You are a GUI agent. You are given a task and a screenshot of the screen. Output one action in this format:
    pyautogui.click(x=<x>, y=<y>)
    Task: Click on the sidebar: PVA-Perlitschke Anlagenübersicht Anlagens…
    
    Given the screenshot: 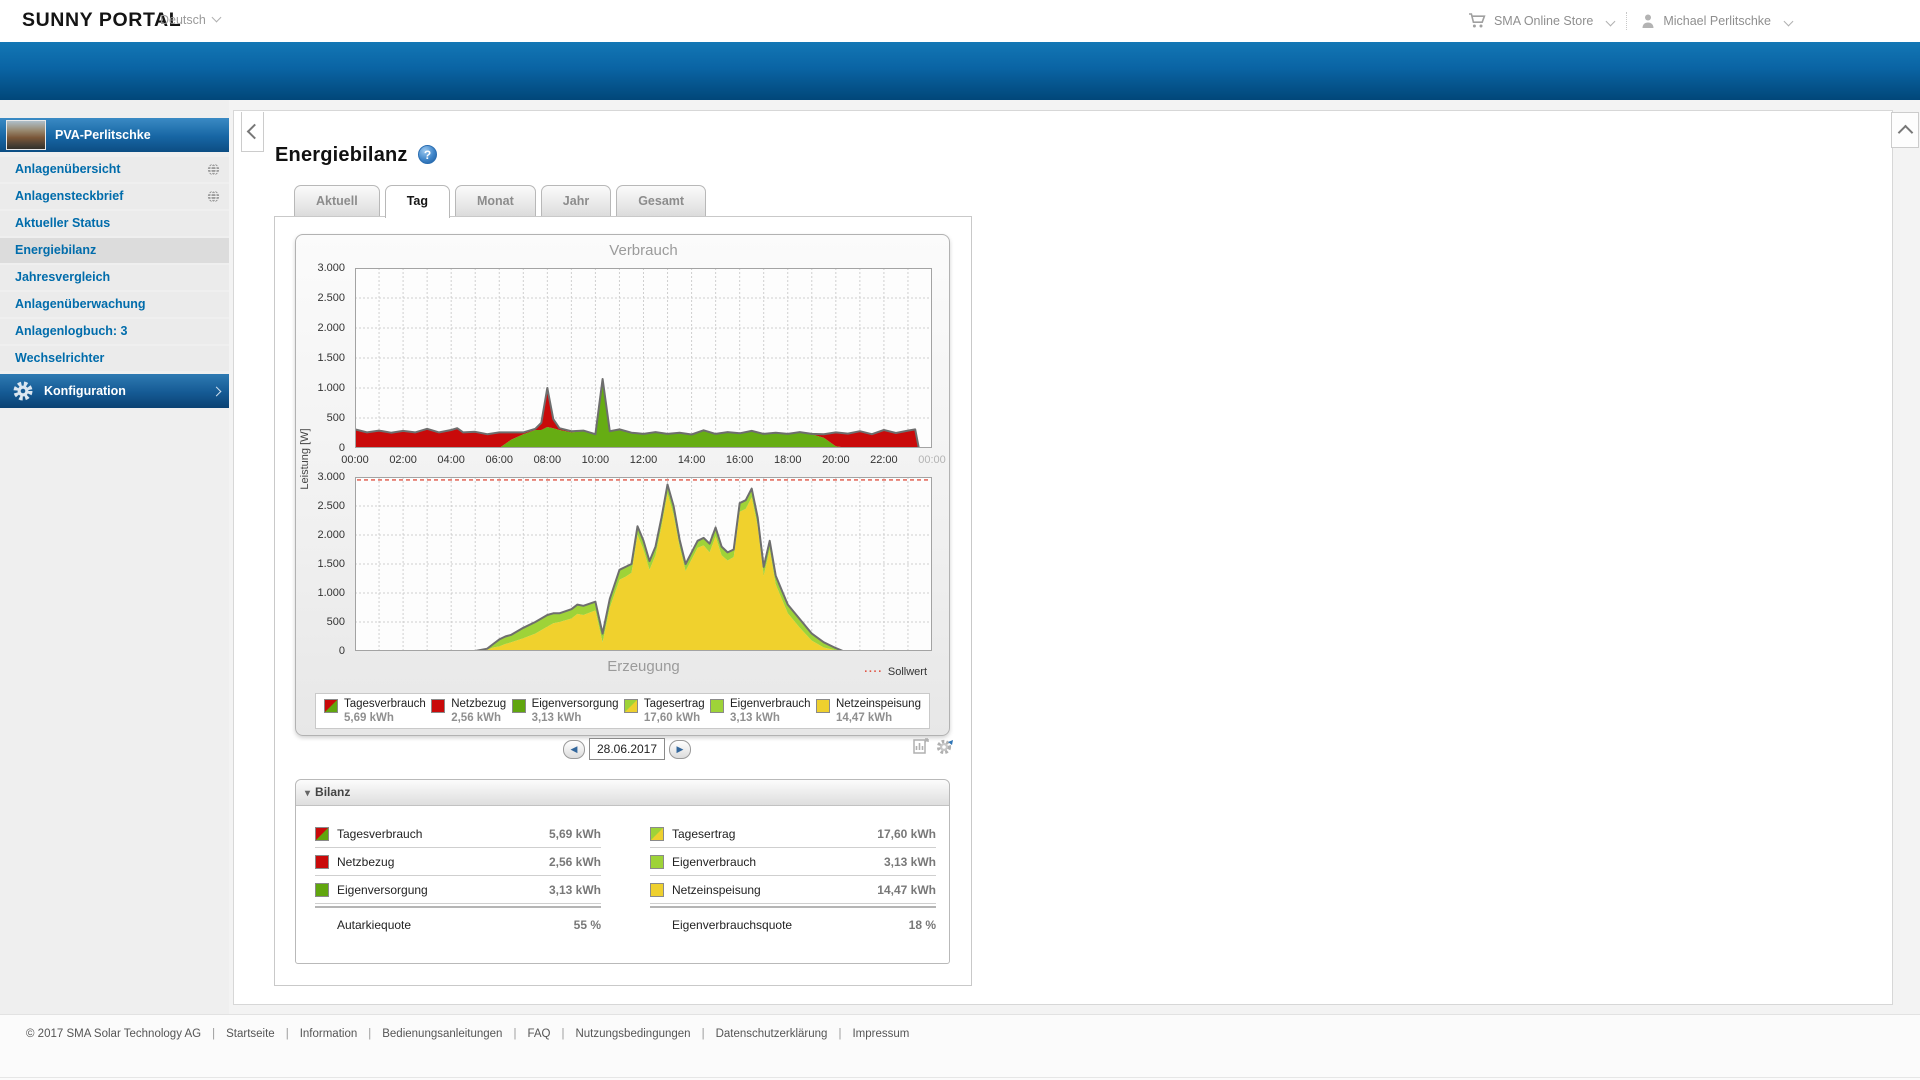 What is the action you would take?
    pyautogui.click(x=114, y=557)
    